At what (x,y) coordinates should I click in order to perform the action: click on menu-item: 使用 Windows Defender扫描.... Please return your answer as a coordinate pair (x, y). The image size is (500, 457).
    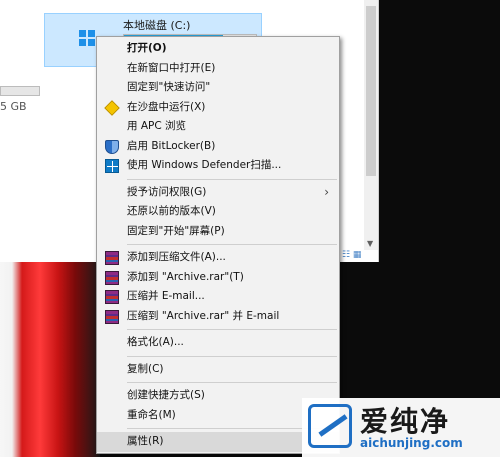
    Looking at the image, I should click on (218, 166).